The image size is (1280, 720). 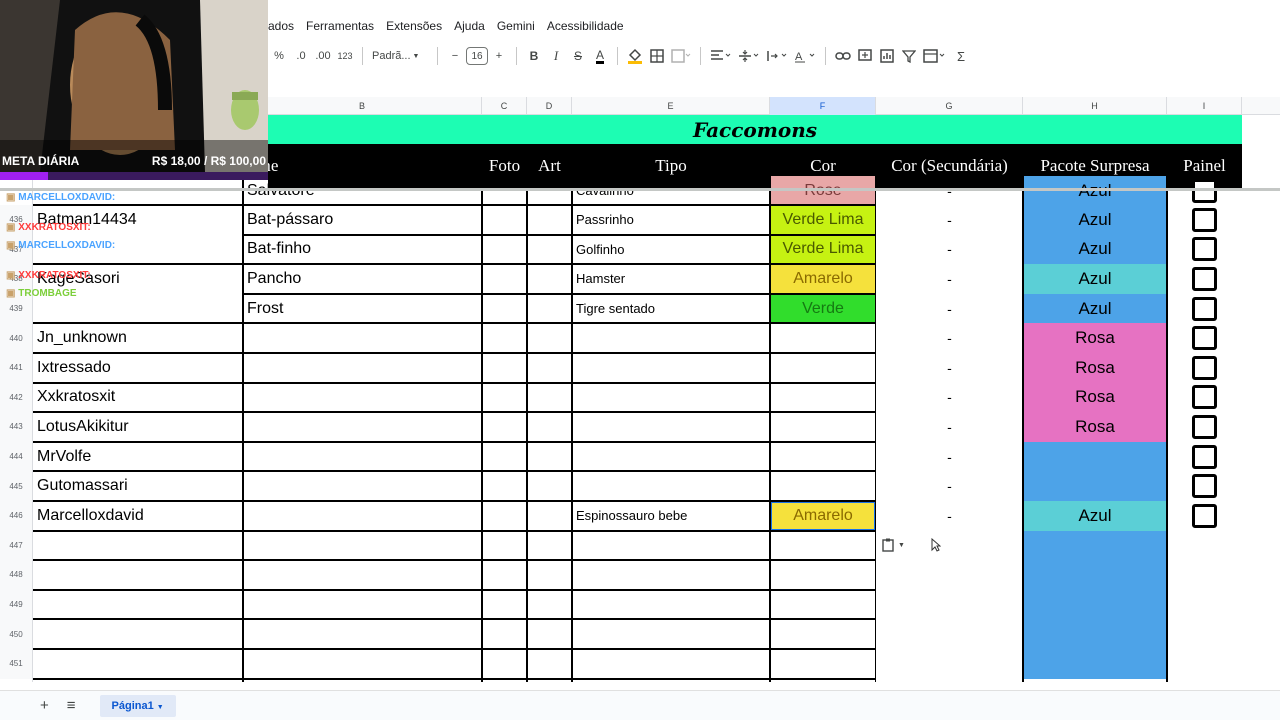 I want to click on menu-item: Gemini, so click(x=516, y=26).